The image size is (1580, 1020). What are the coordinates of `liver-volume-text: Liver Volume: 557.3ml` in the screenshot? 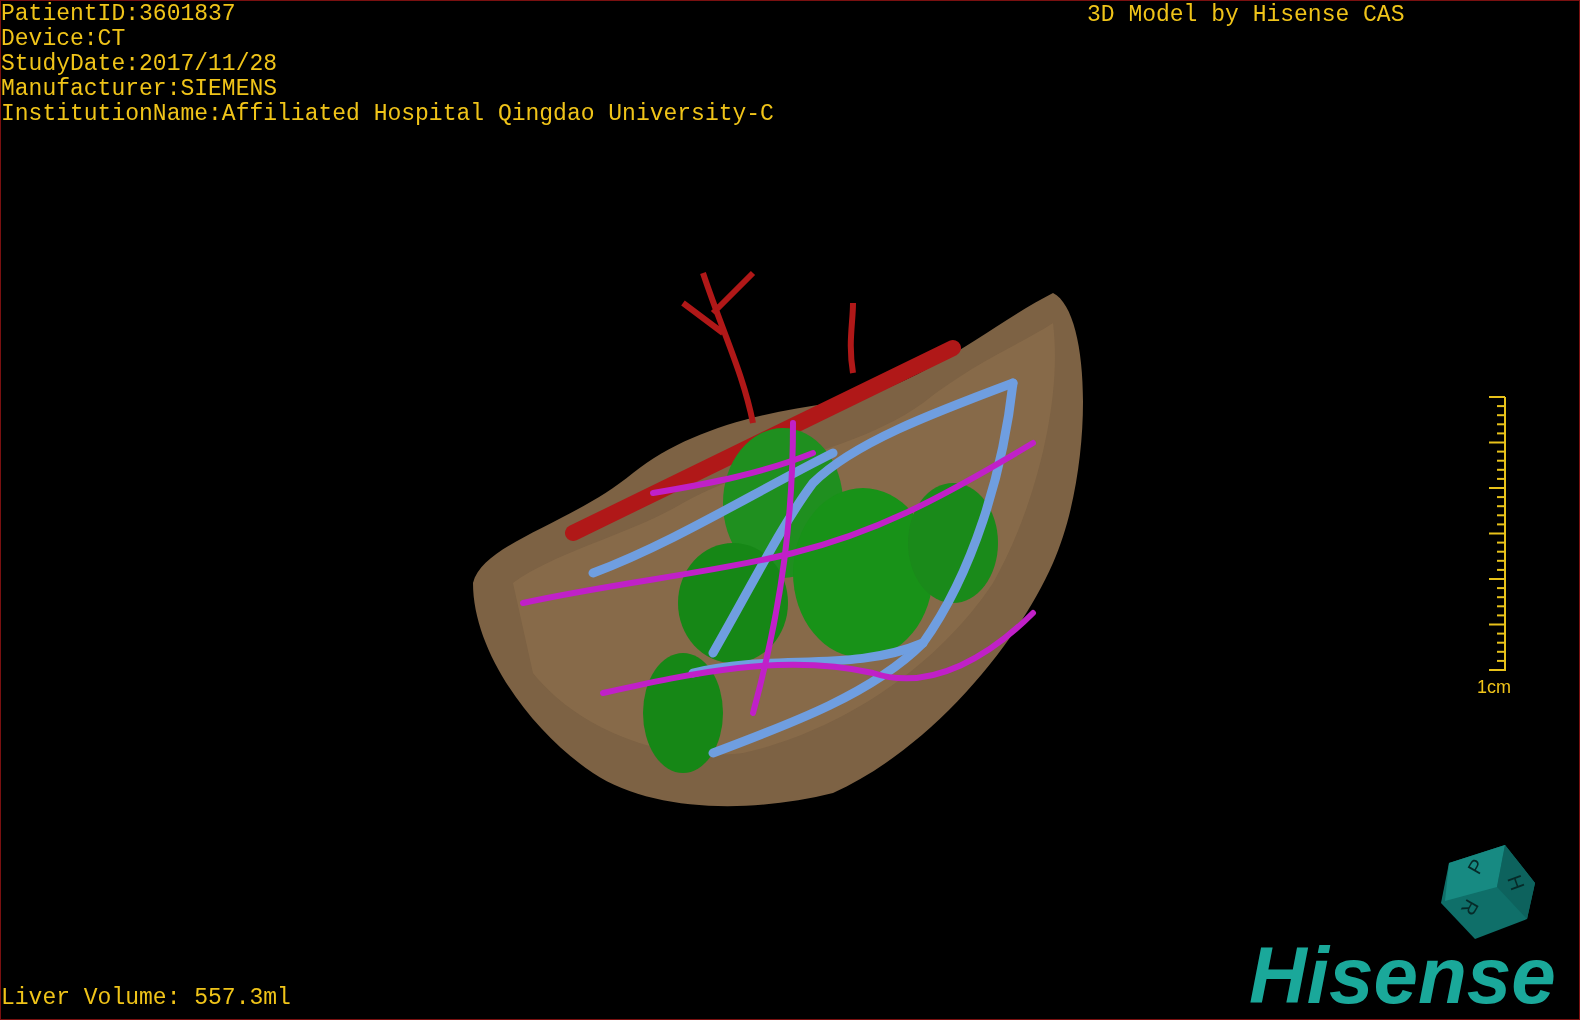 It's located at (146, 998).